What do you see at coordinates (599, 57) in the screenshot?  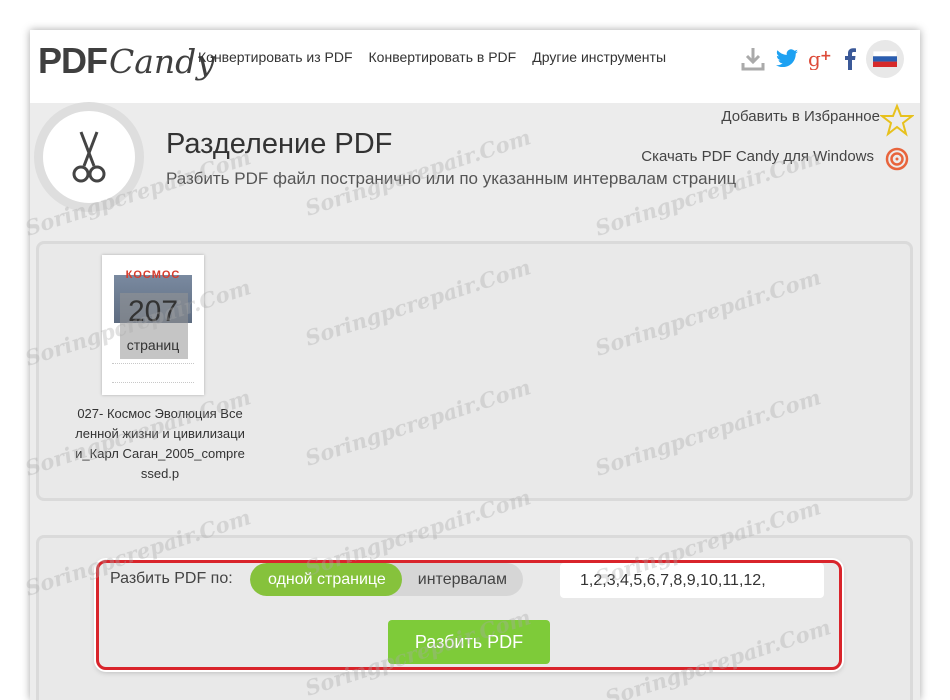 I see `nav-other-tools: Другие инструменты` at bounding box center [599, 57].